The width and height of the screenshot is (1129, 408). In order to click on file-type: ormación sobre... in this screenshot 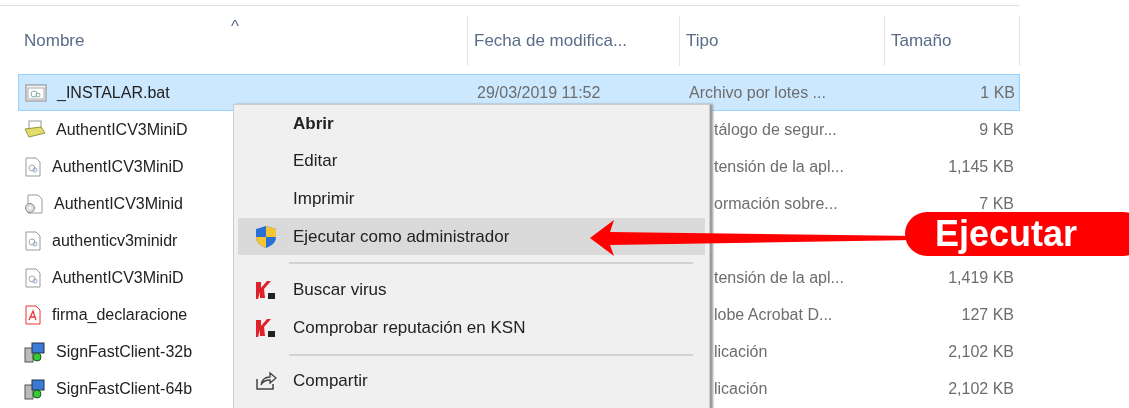, I will do `click(776, 203)`.